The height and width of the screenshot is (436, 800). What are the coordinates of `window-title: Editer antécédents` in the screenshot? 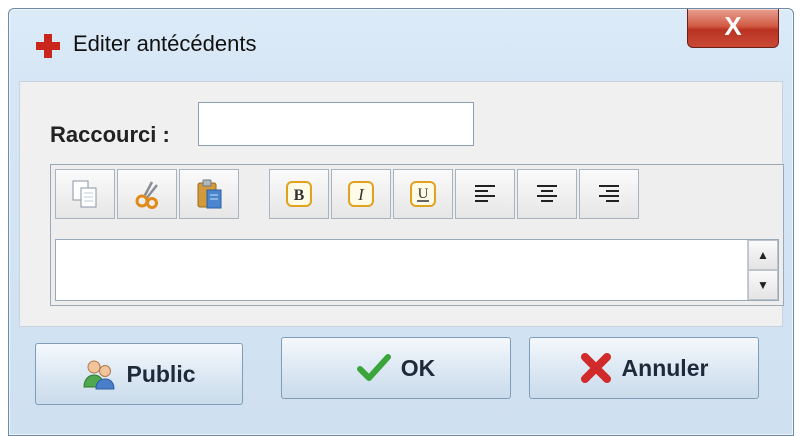 It's located at (165, 43).